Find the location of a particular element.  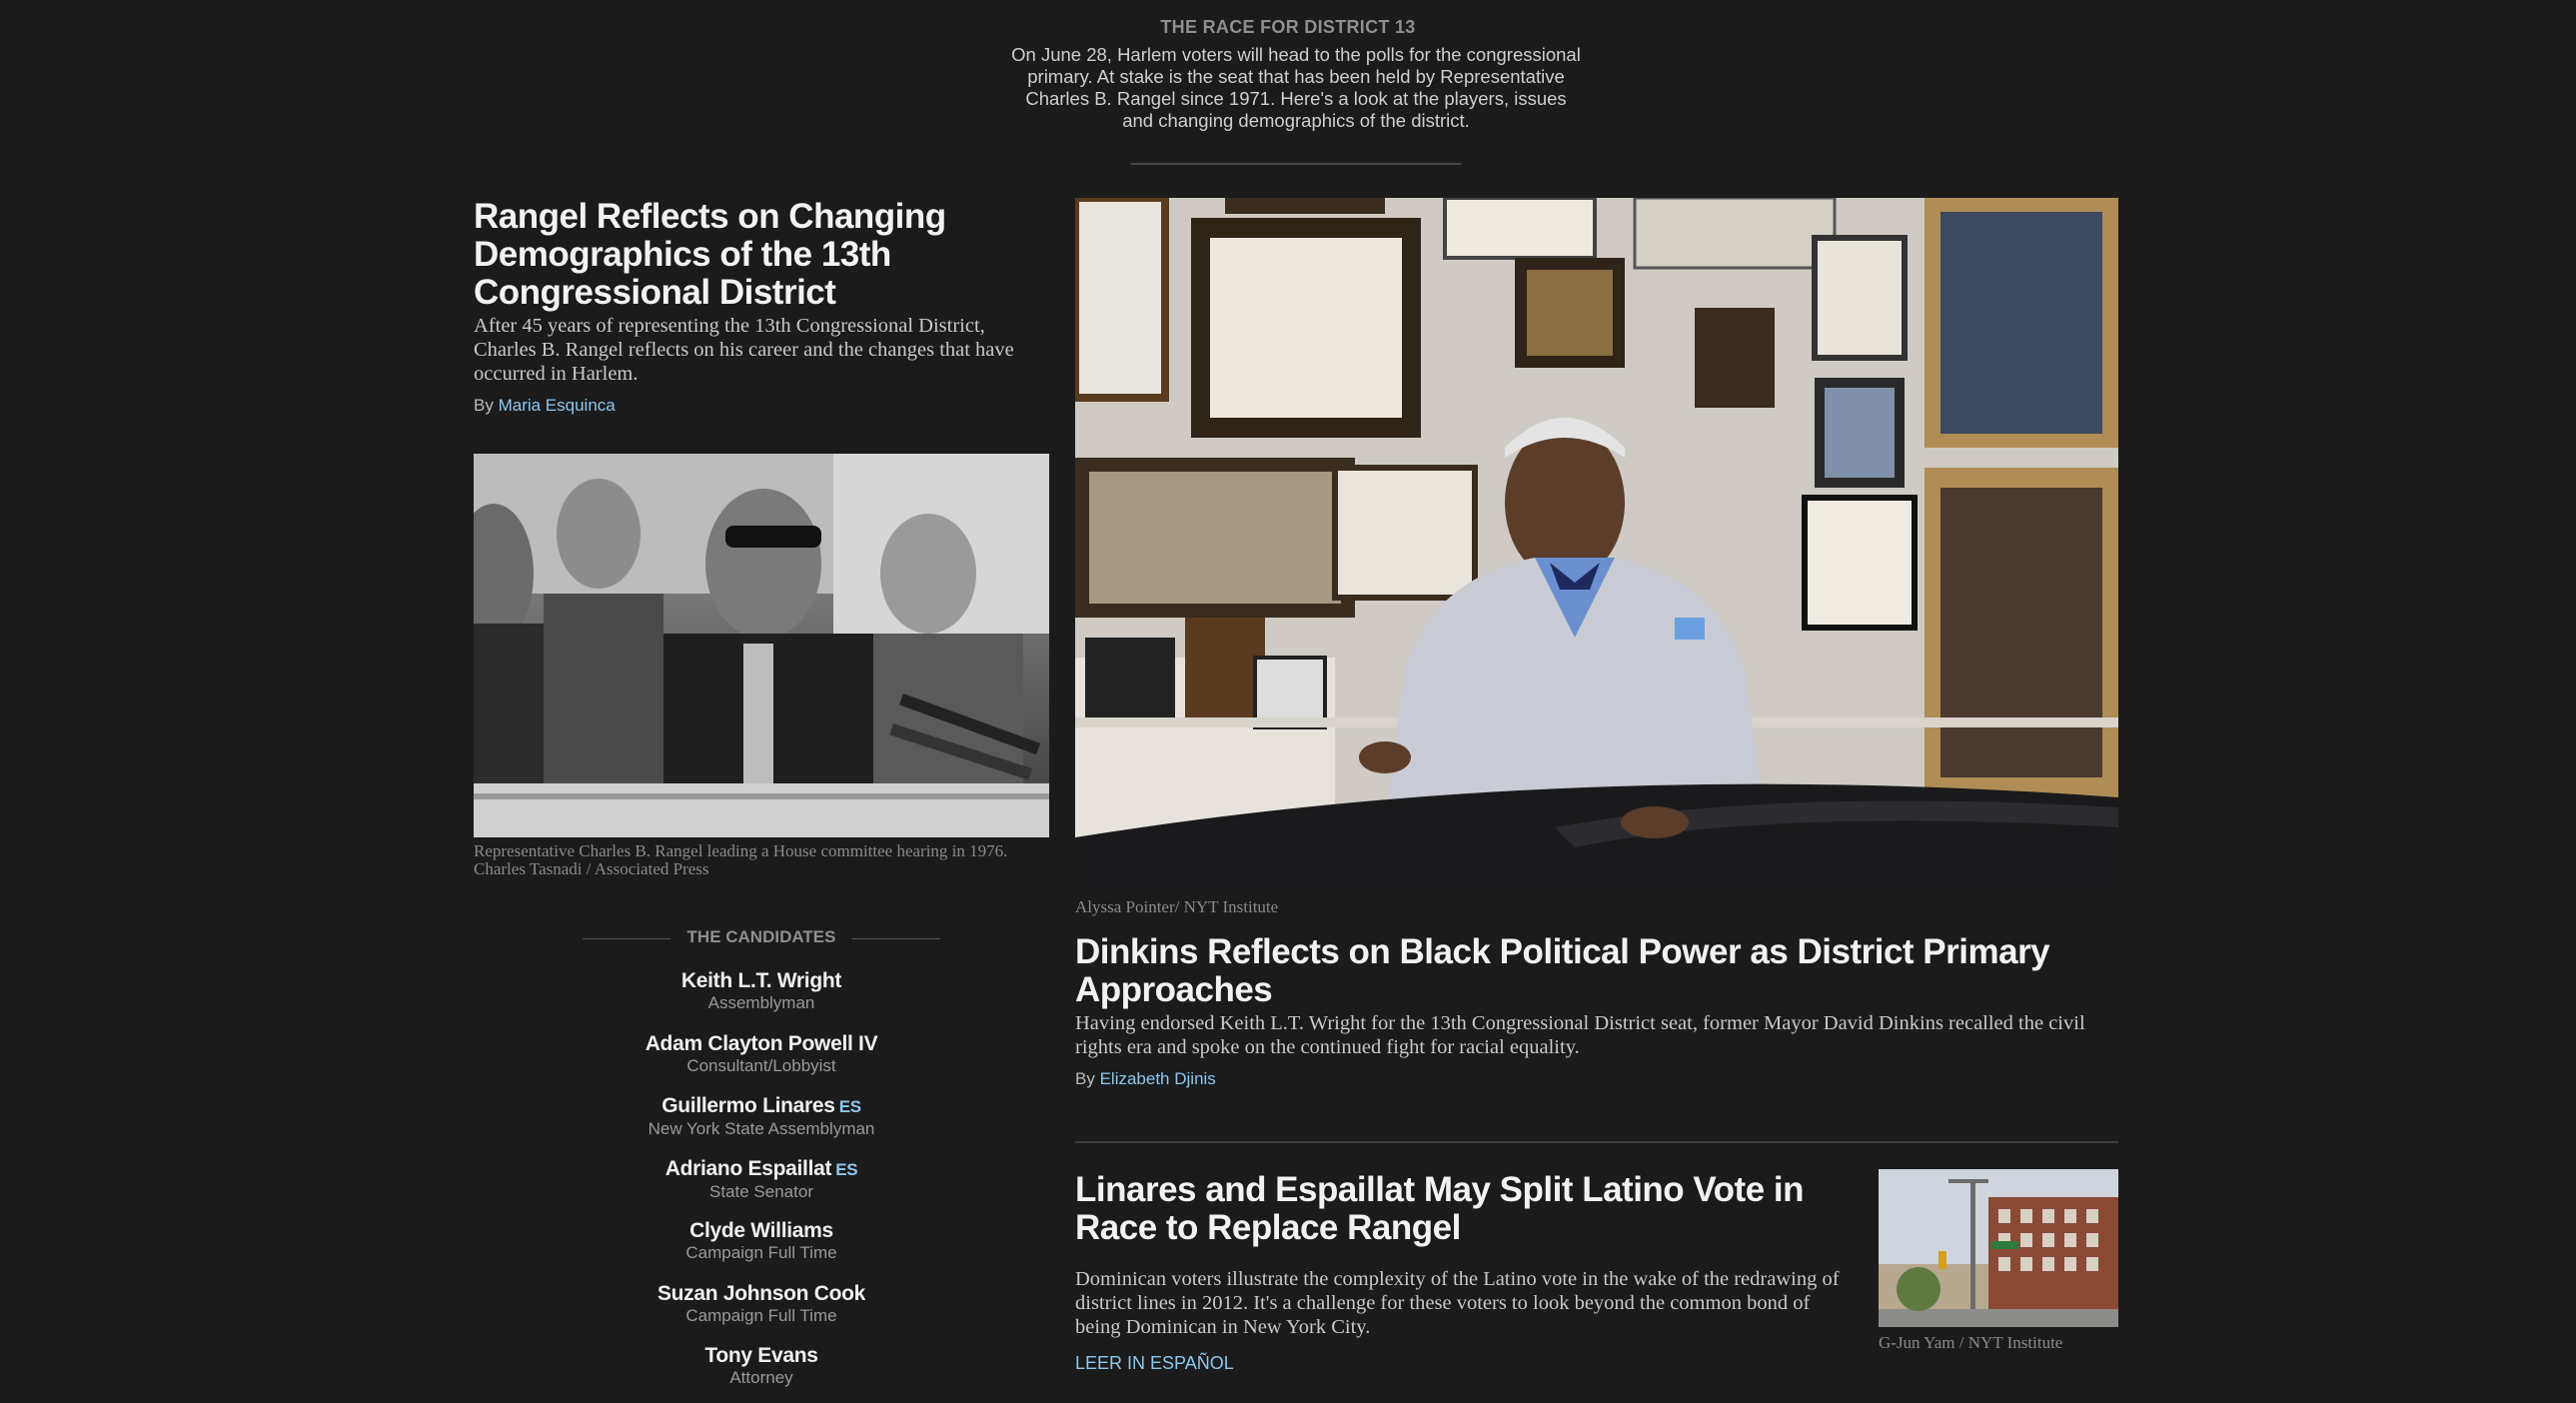

rangel-hearing-photo is located at coordinates (761, 645).